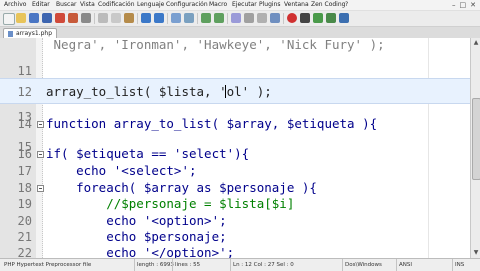  What do you see at coordinates (60, 18) in the screenshot?
I see `close-file-icon` at bounding box center [60, 18].